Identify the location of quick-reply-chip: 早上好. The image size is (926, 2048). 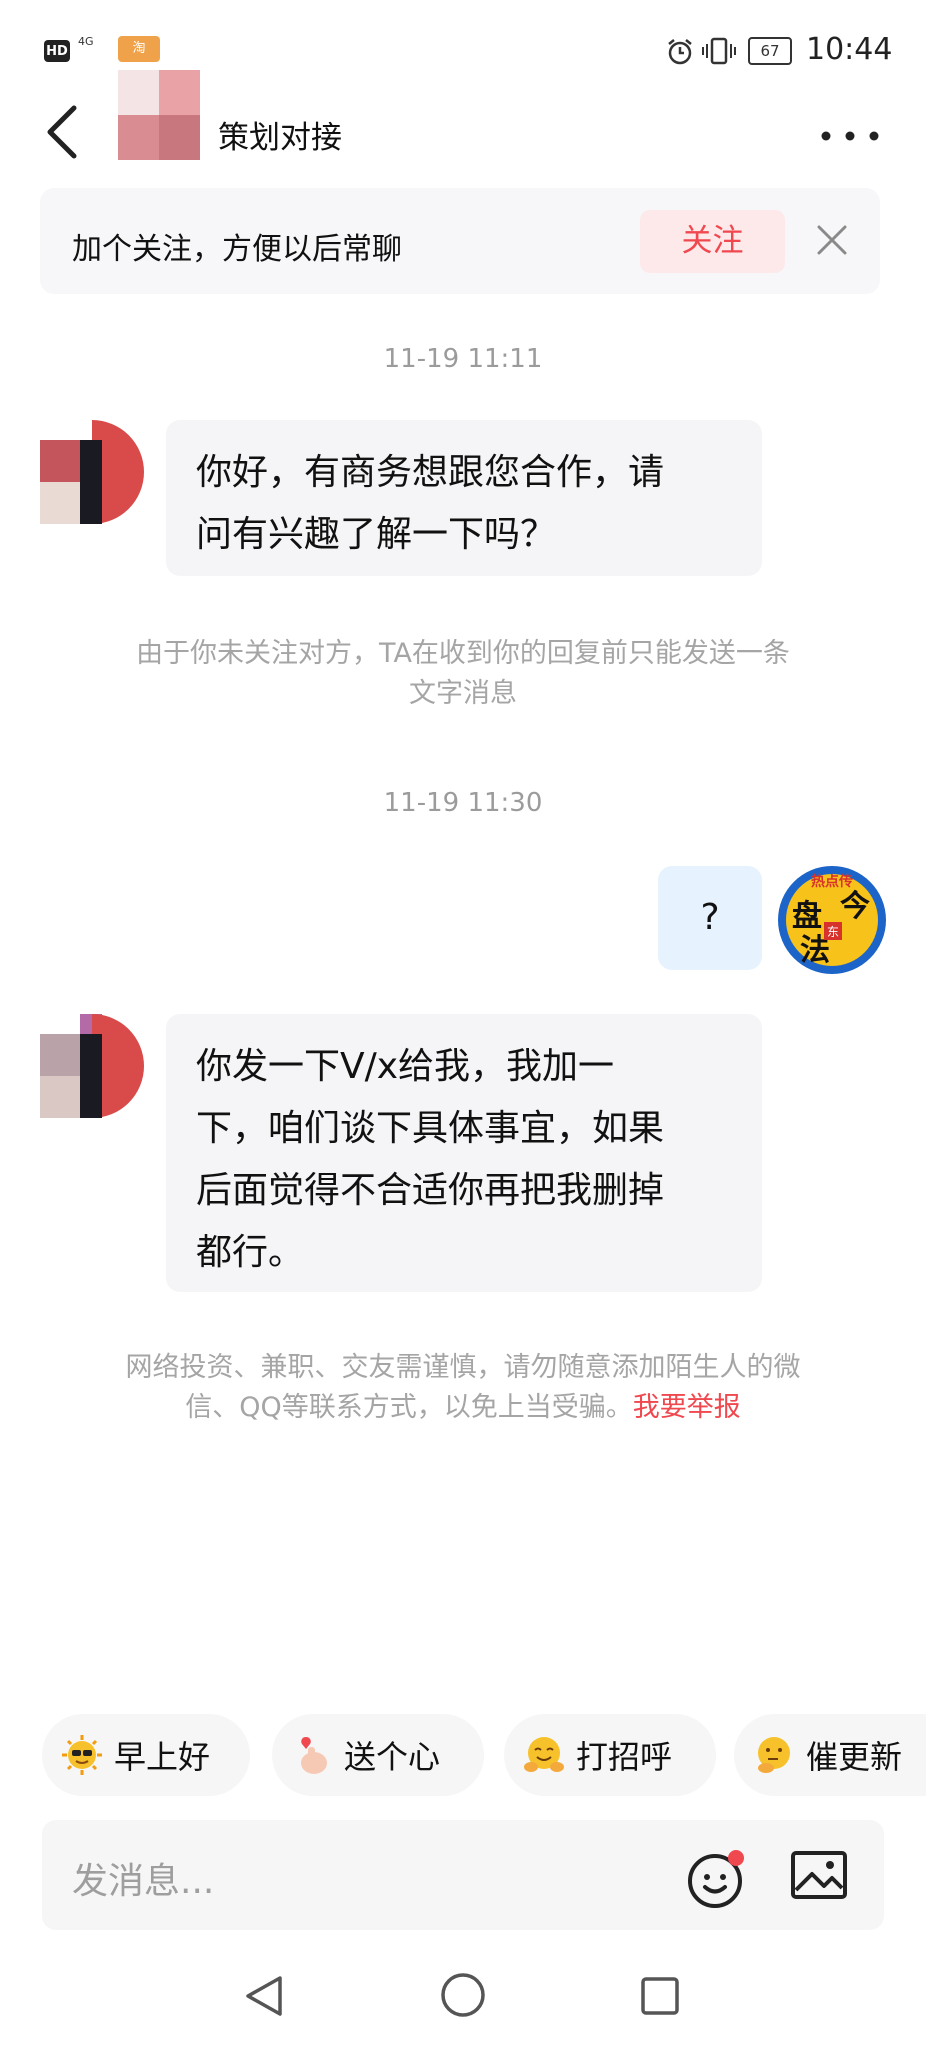
(146, 1755).